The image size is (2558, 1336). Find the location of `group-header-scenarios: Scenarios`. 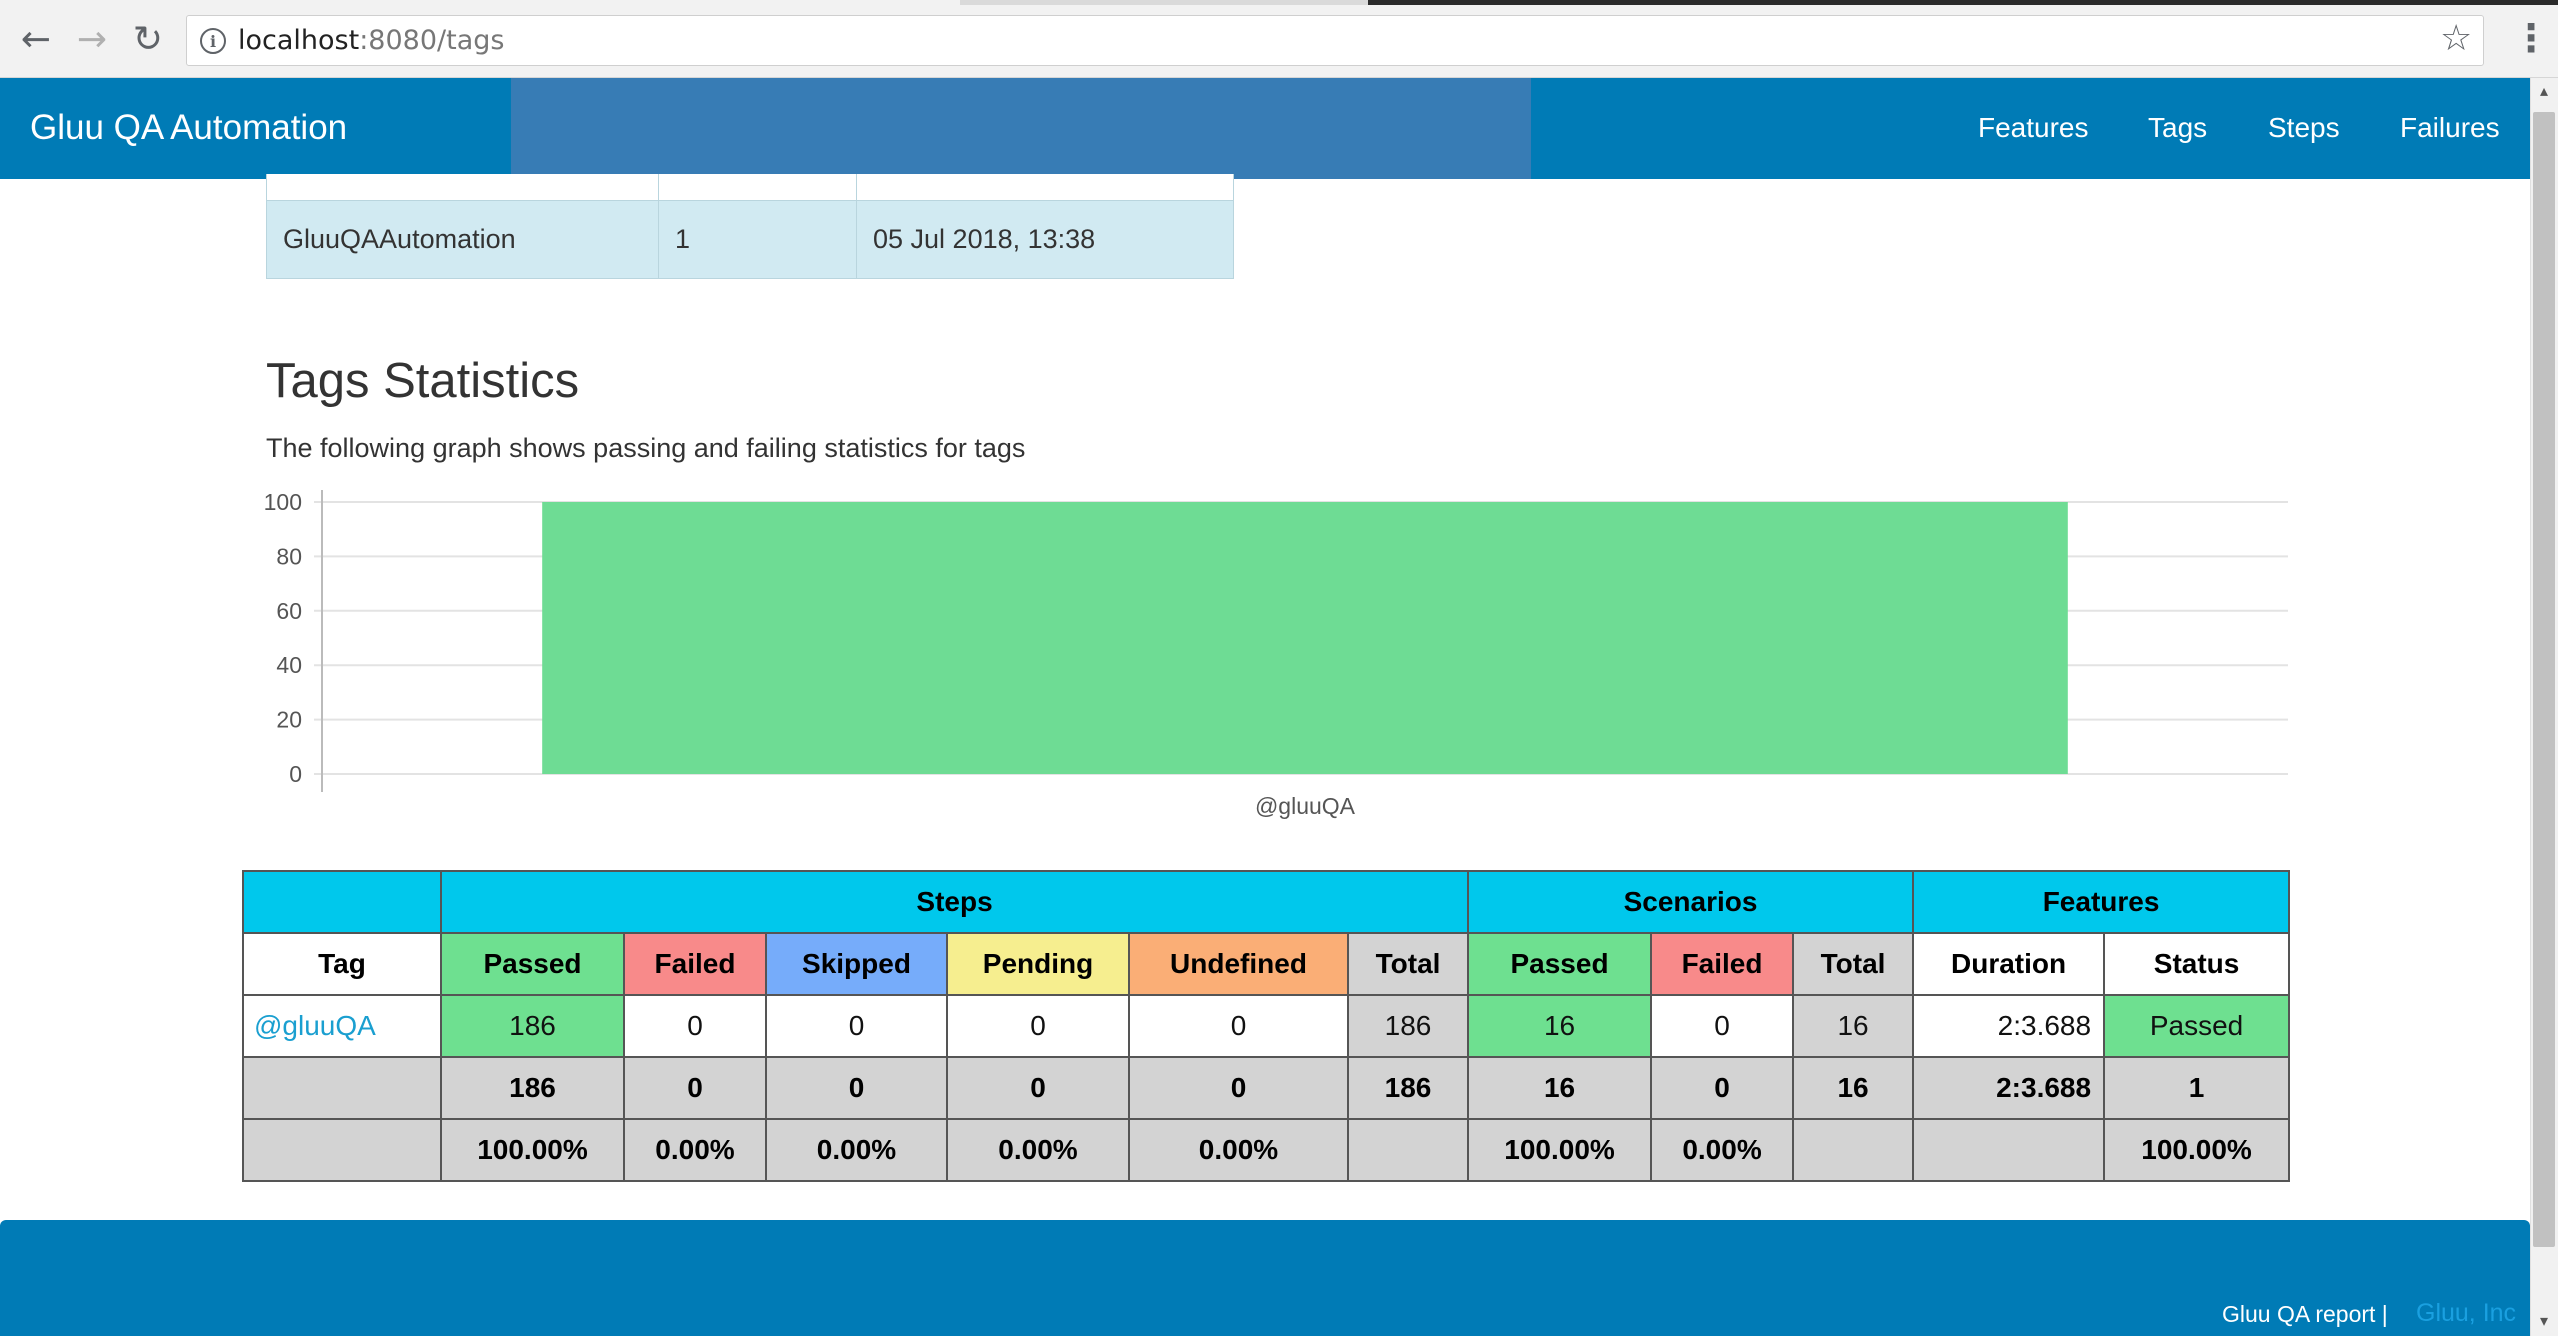

group-header-scenarios: Scenarios is located at coordinates (1691, 902).